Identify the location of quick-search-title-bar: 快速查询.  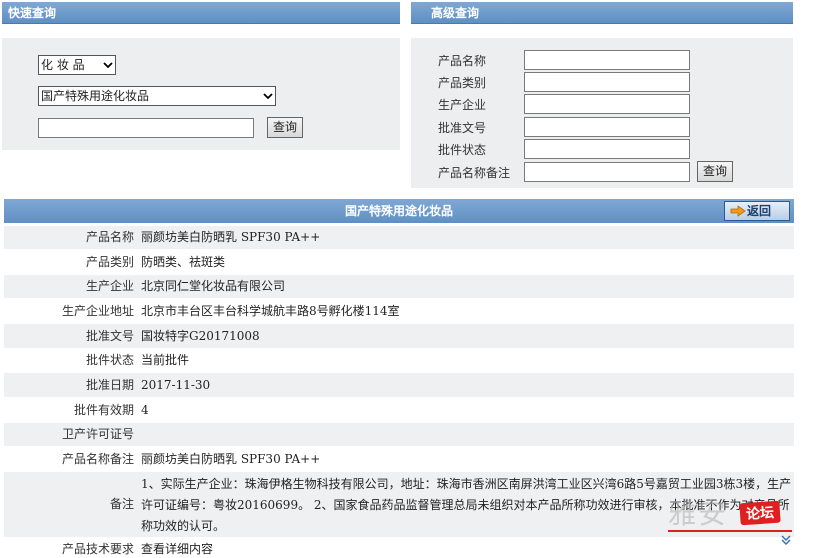
(201, 13).